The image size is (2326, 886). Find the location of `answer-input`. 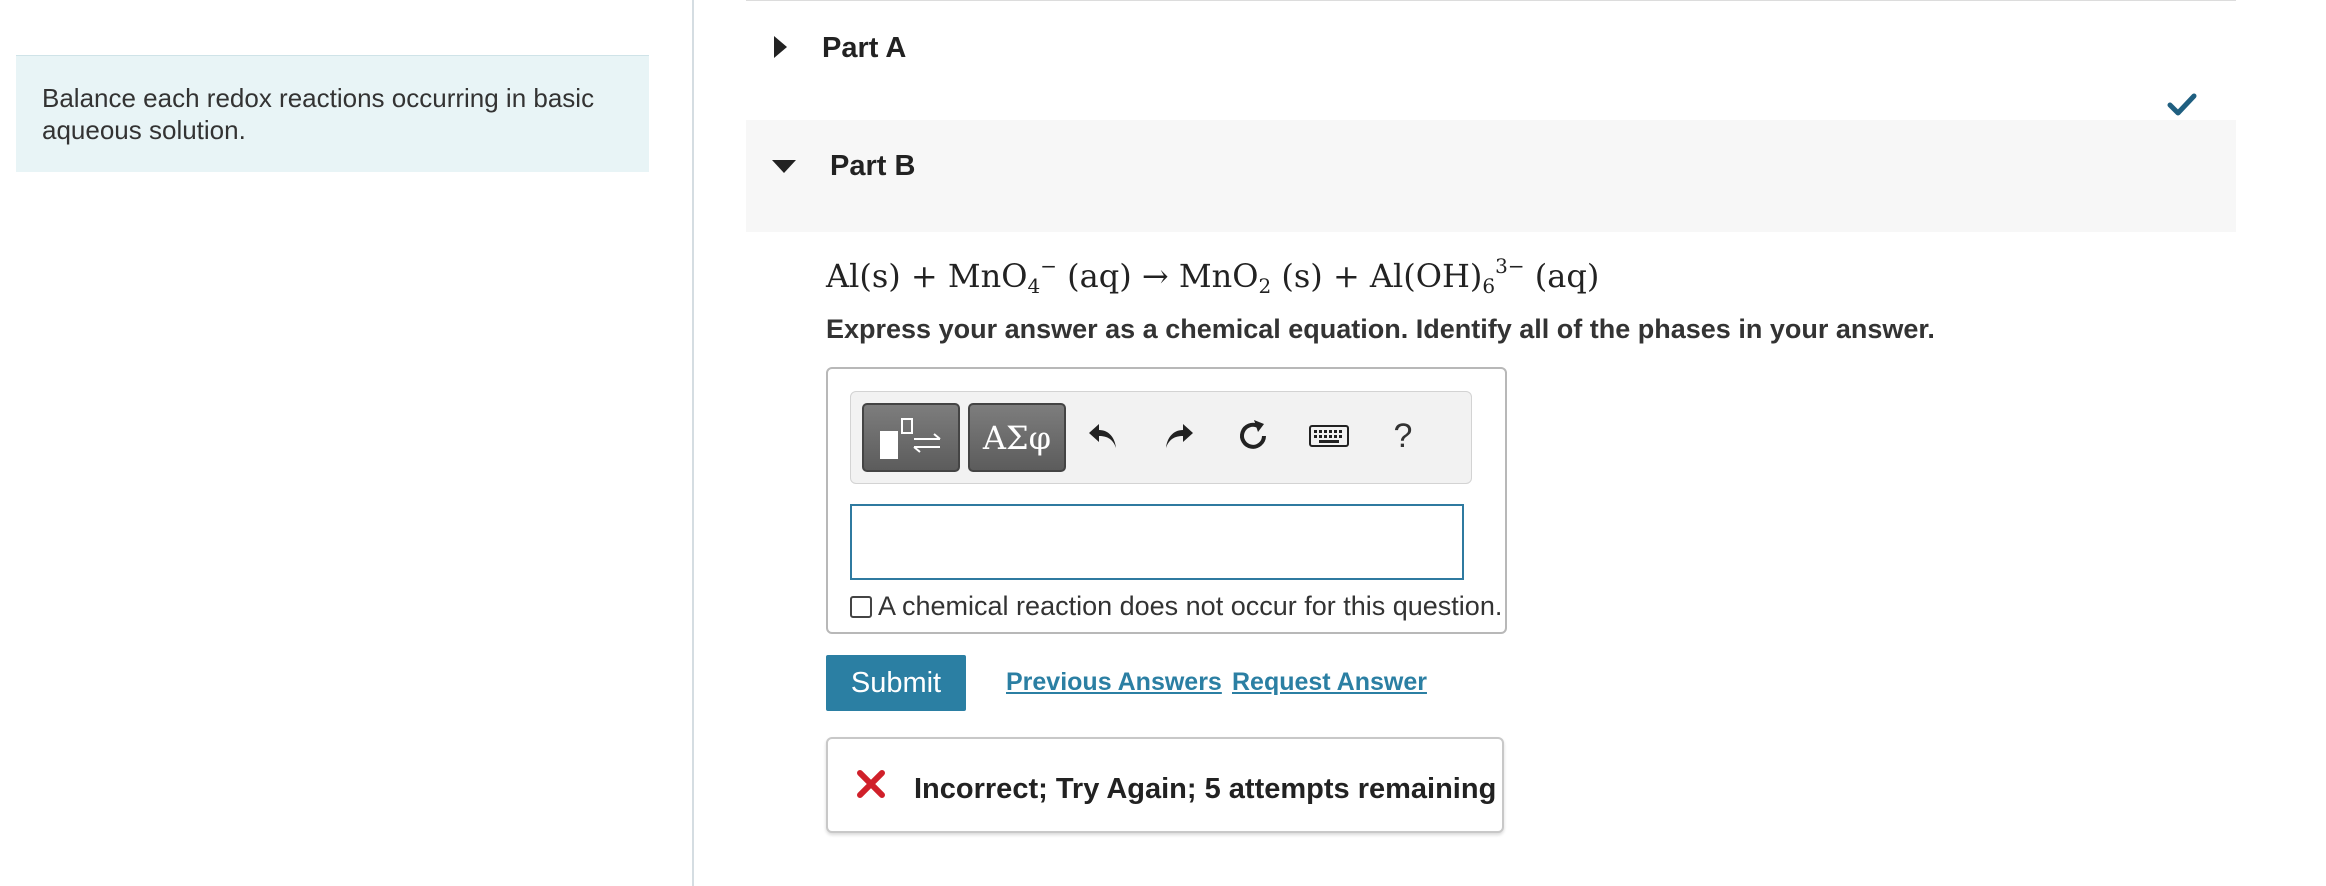

answer-input is located at coordinates (1157, 542).